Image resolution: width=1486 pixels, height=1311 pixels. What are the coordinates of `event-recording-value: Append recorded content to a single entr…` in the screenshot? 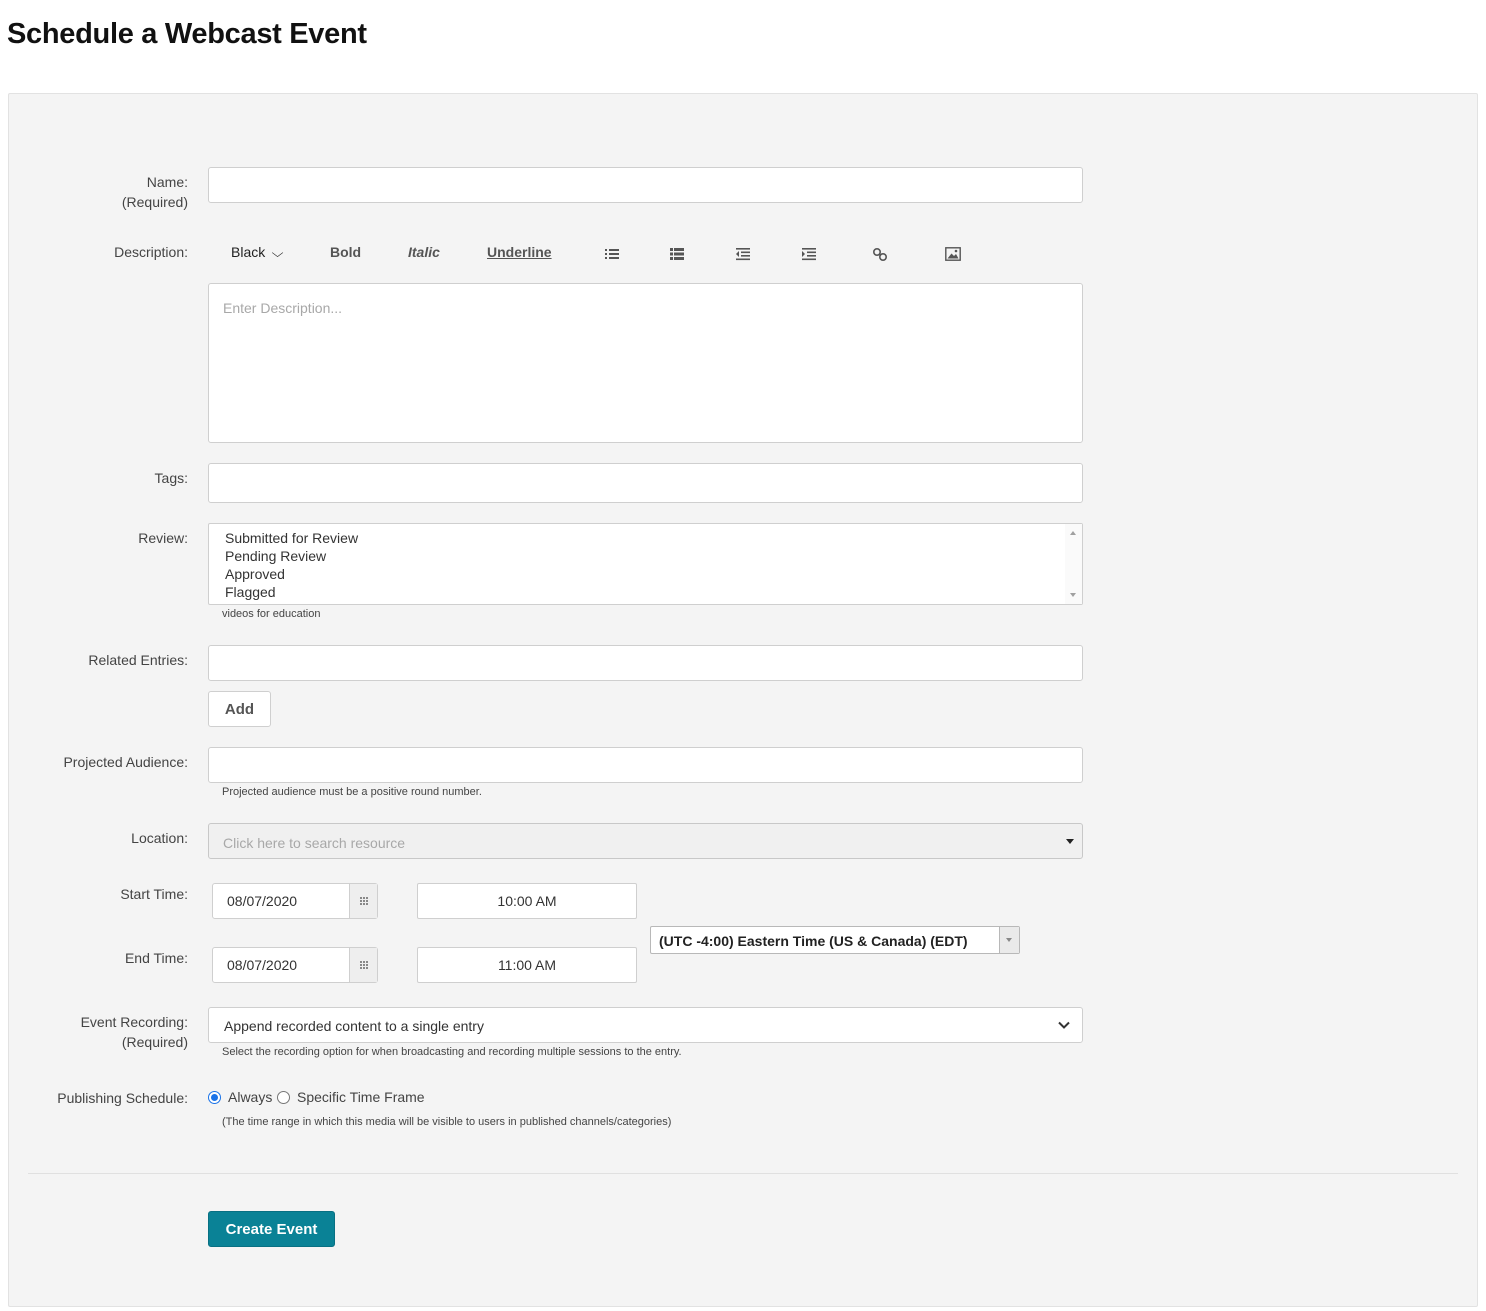 It's located at (354, 1026).